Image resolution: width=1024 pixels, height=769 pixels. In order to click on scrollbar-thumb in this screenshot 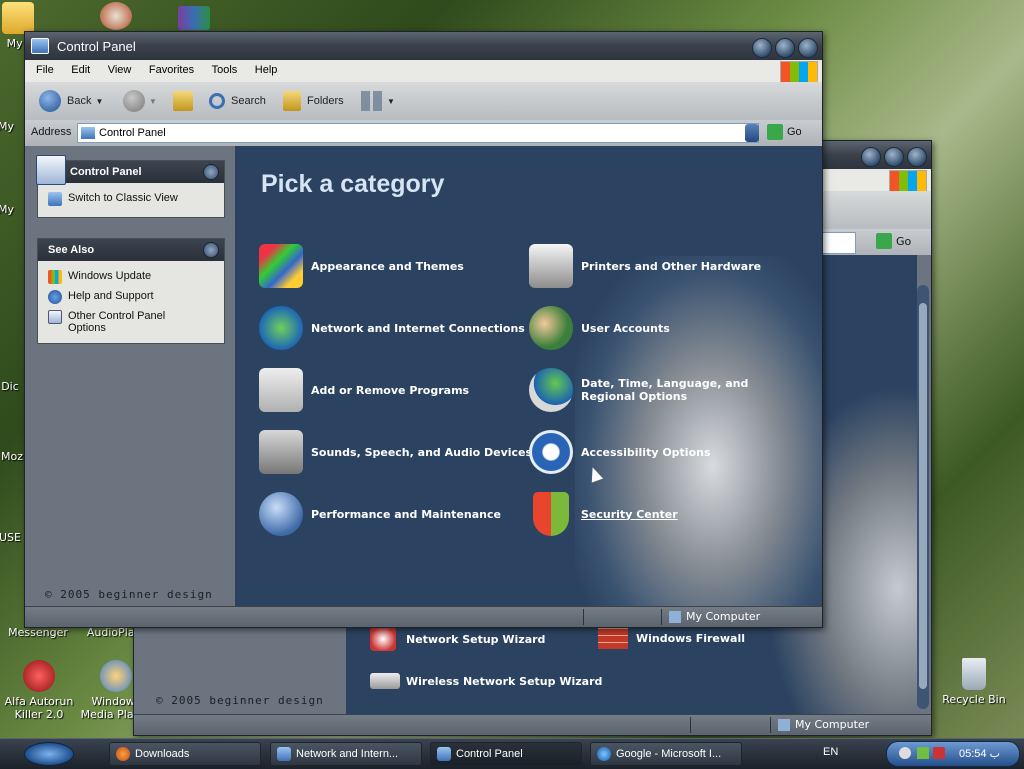, I will do `click(923, 496)`.